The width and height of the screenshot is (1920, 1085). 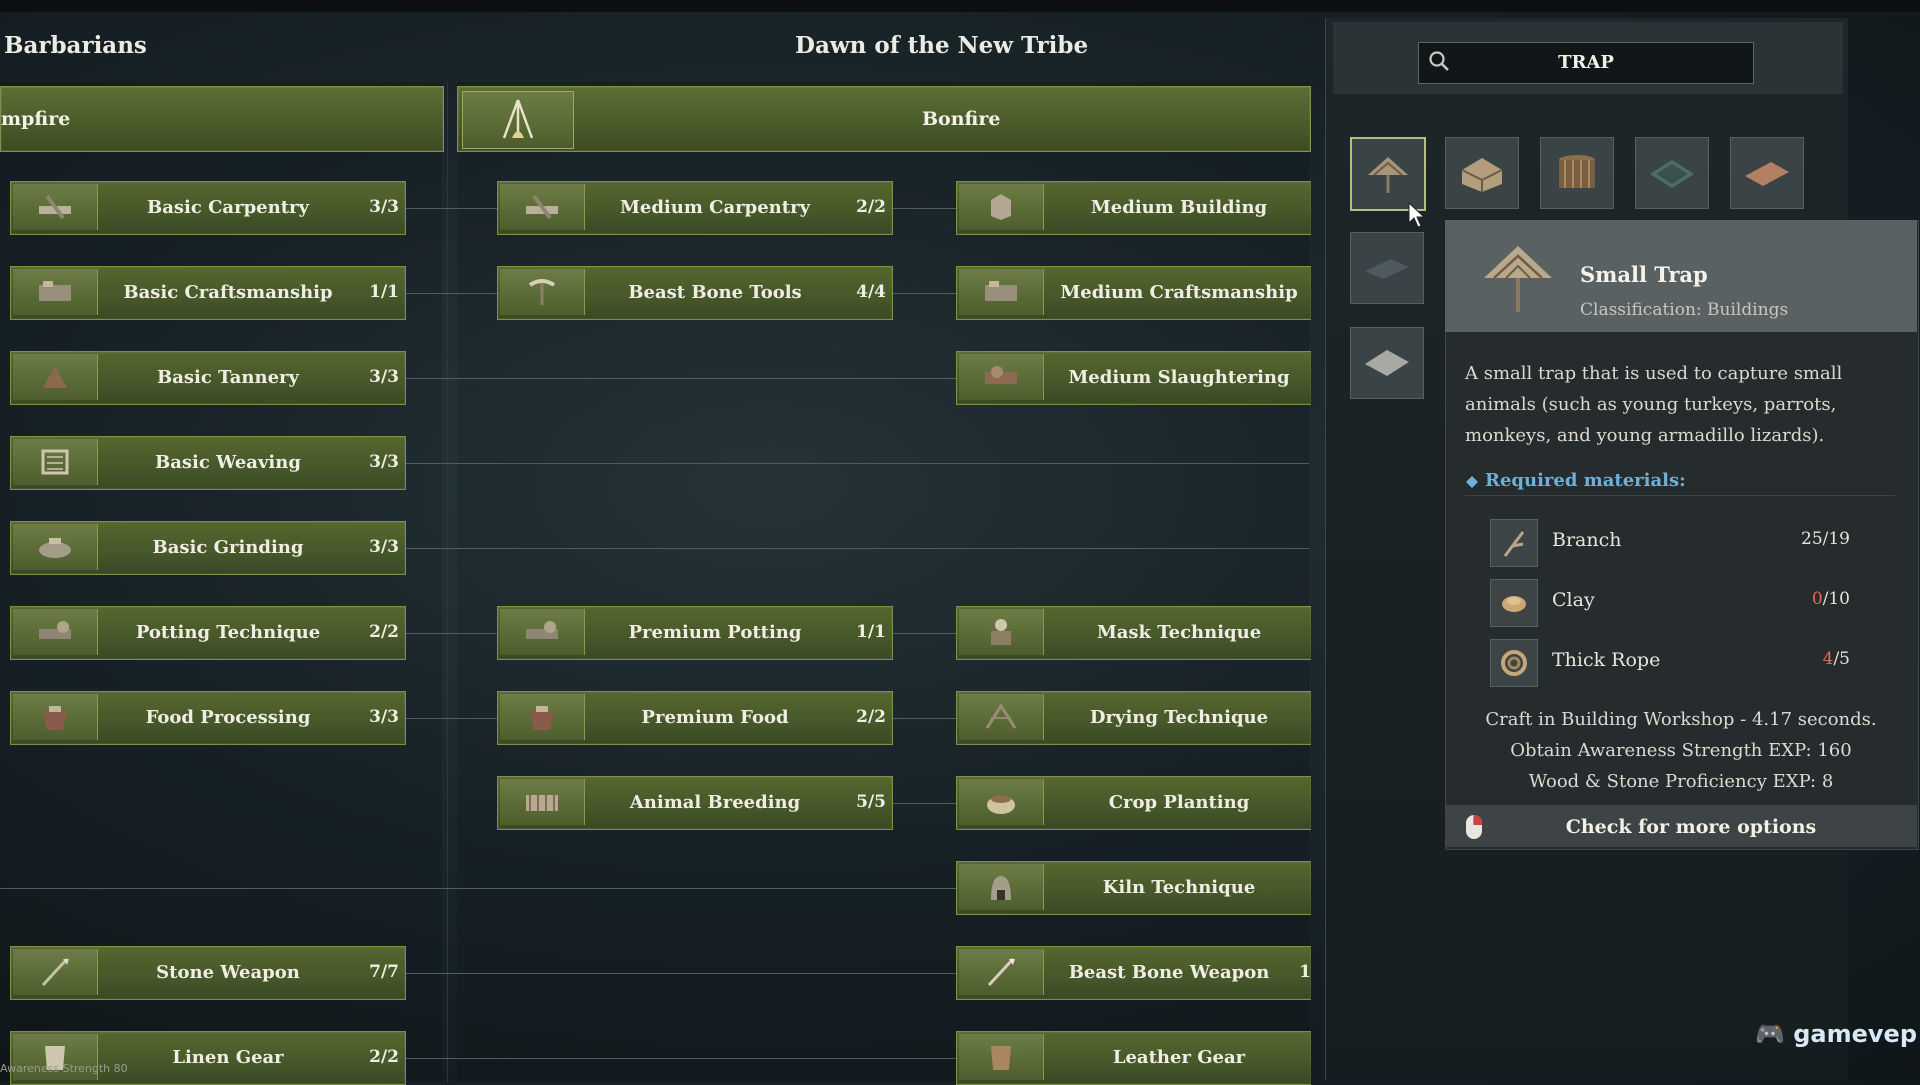 I want to click on tech-node-medium-craftsmanship: Medium Craftsmanship, so click(x=1133, y=293).